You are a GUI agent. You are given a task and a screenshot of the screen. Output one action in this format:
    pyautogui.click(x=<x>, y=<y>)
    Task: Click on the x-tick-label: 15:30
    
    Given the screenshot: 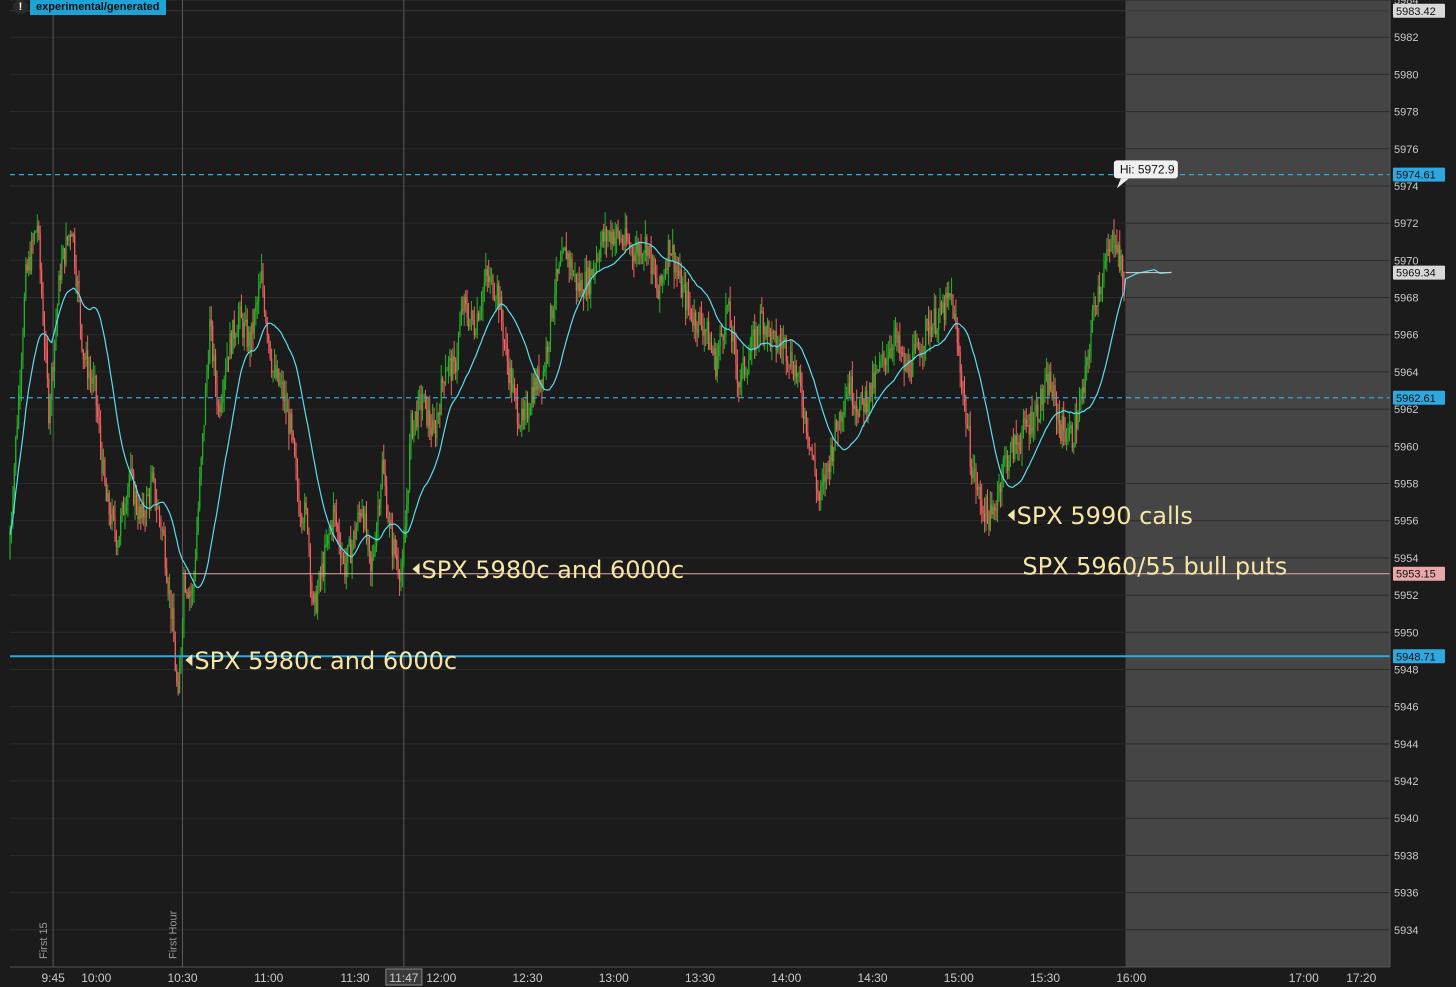 What is the action you would take?
    pyautogui.click(x=1045, y=978)
    